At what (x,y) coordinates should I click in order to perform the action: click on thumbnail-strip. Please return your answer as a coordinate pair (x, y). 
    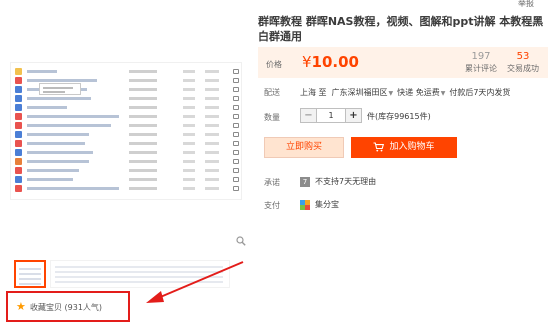
    Looking at the image, I should click on (122, 275).